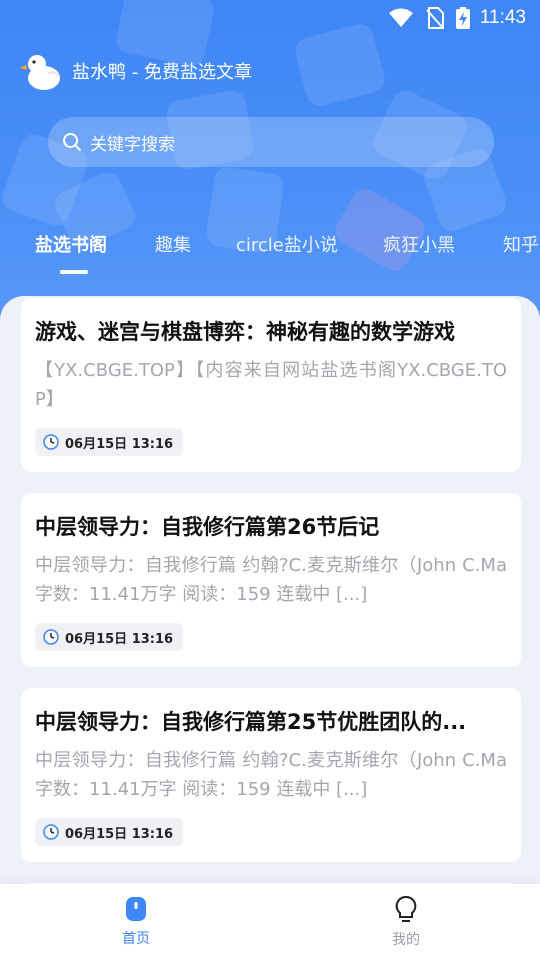 The width and height of the screenshot is (540, 960). I want to click on tab-yanxuan-shuge: 盐选书阁, so click(71, 244).